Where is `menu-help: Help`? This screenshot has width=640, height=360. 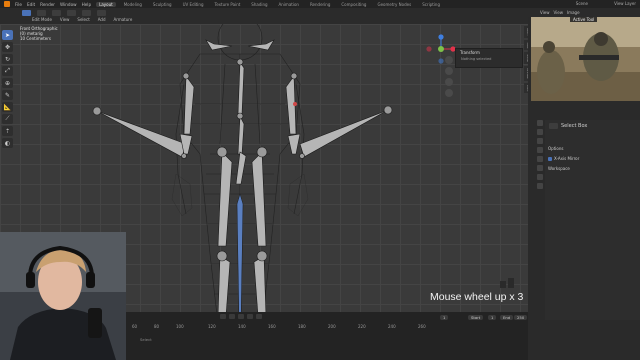 menu-help: Help is located at coordinates (87, 4).